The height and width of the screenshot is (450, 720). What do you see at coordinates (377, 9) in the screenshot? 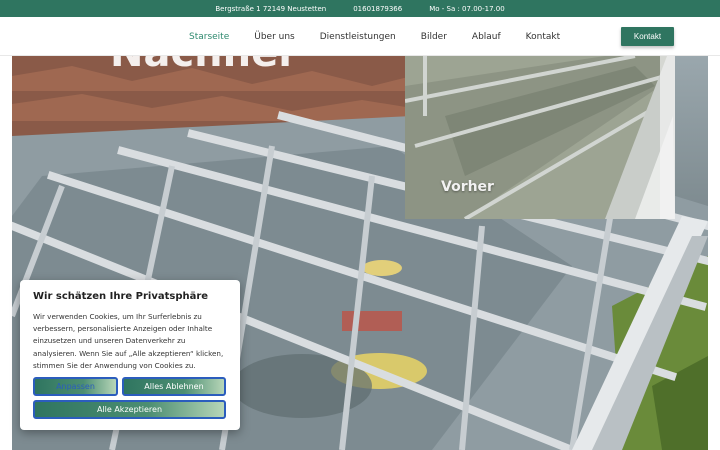
I see `phone-link: 01601879366` at bounding box center [377, 9].